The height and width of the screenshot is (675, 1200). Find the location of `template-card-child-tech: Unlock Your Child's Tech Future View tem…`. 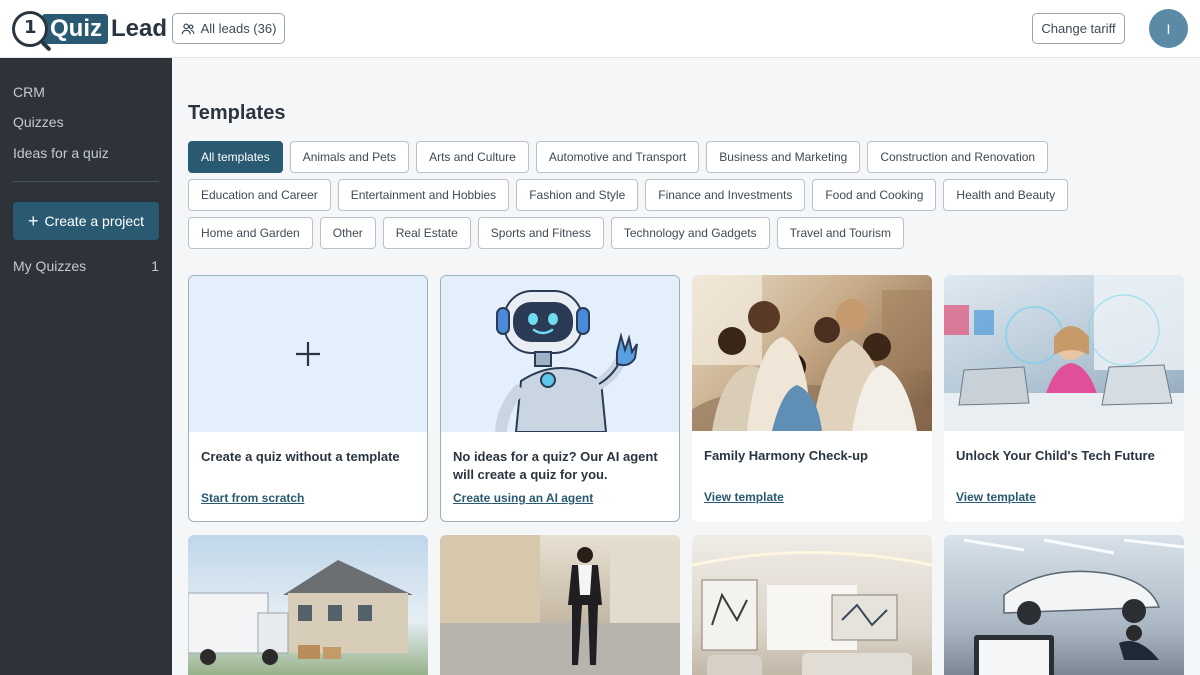

template-card-child-tech: Unlock Your Child's Tech Future View tem… is located at coordinates (1064, 398).